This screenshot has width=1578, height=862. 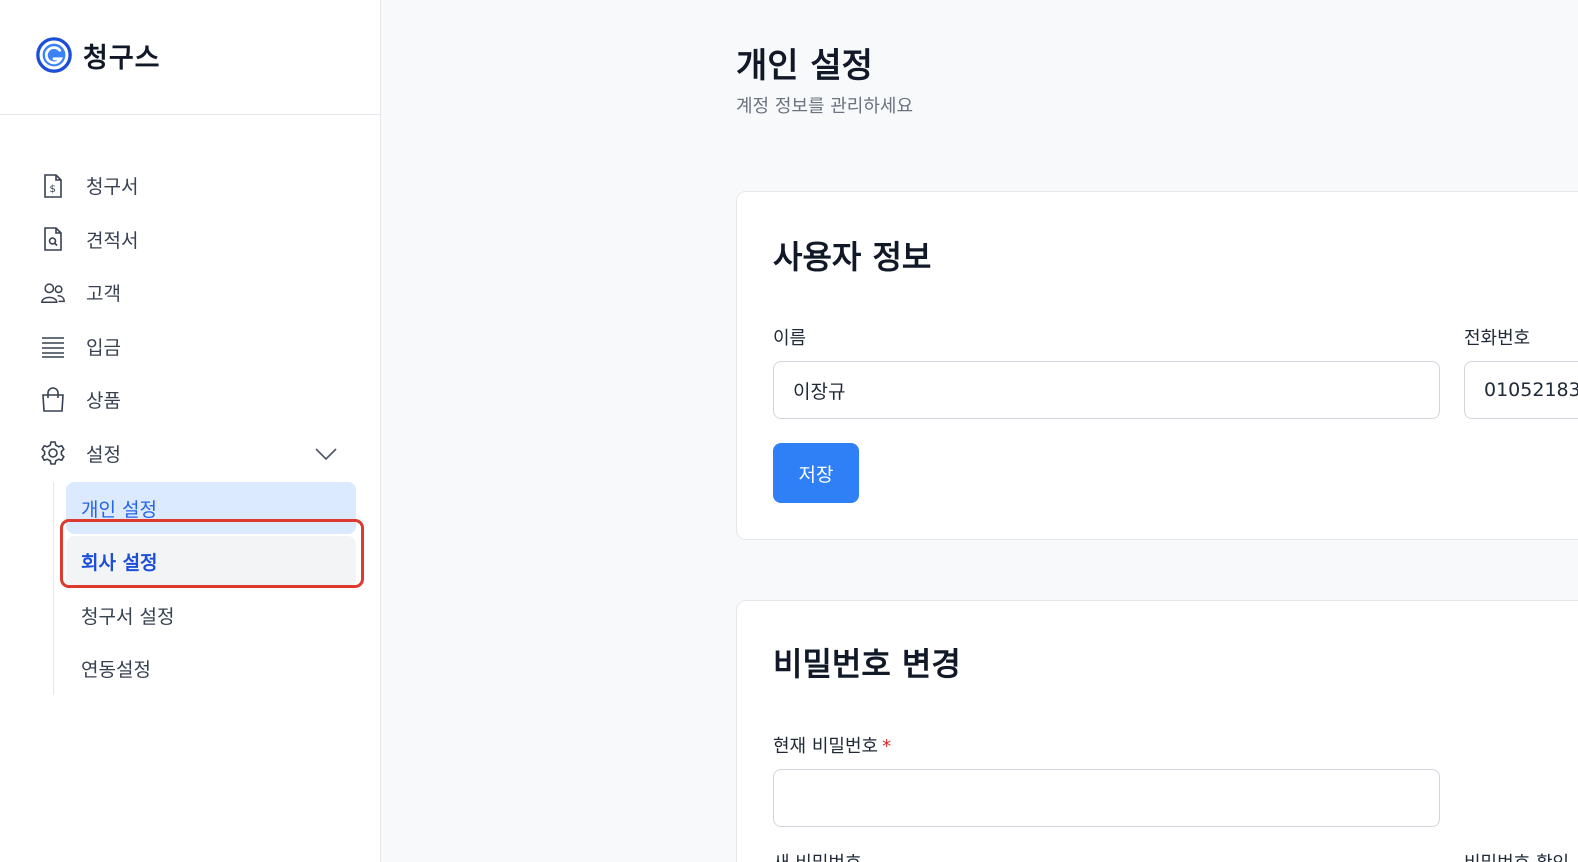 I want to click on brand-header: 청구스, so click(x=190, y=57).